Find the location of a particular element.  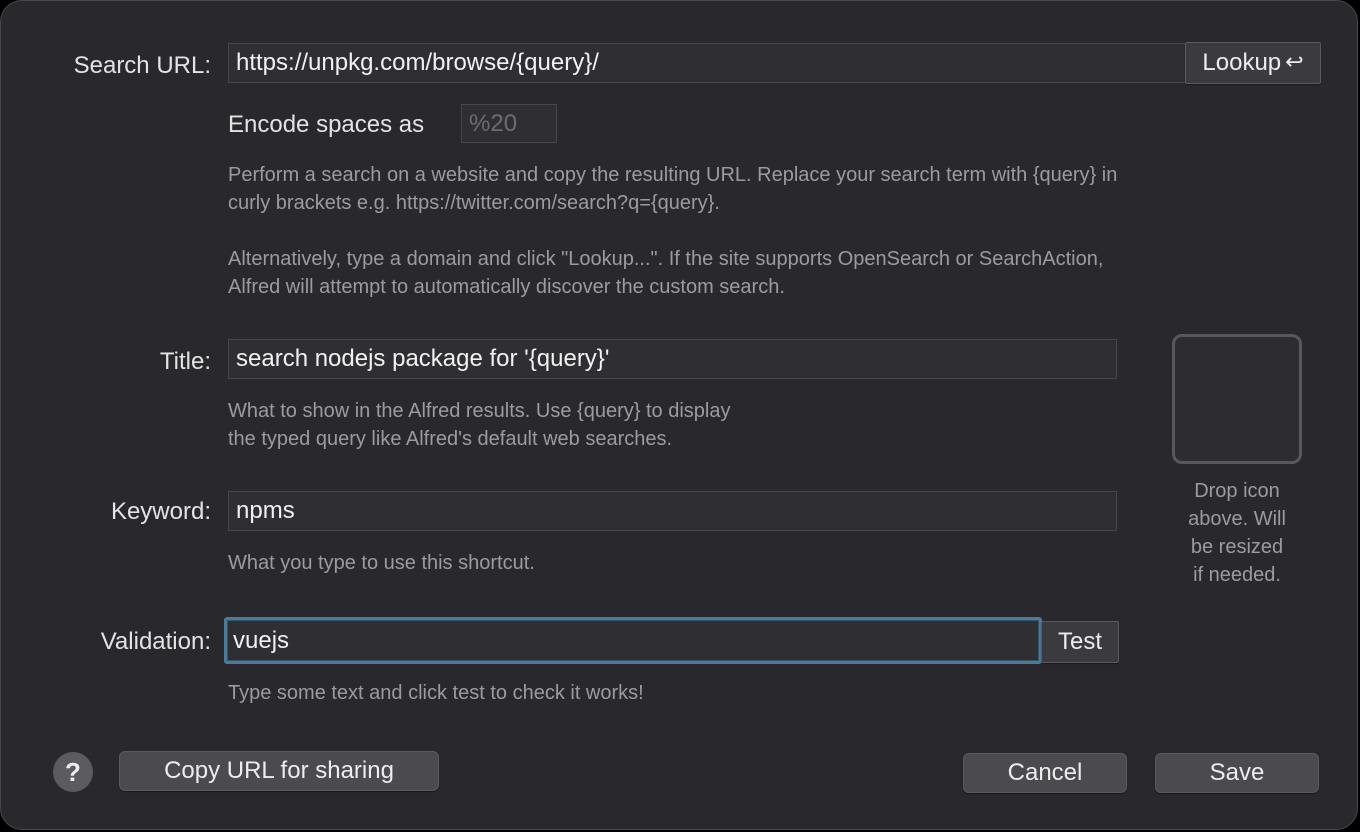

encode-spaces-label: Encode spaces as is located at coordinates (326, 124).